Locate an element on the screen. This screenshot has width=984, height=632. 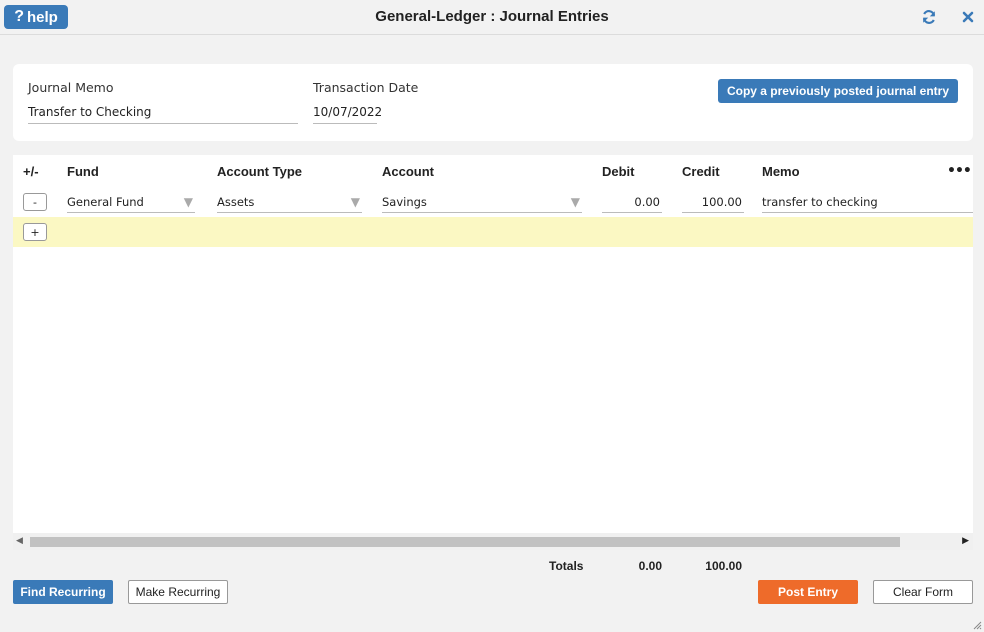
col-header-account-type: Account Type is located at coordinates (259, 171).